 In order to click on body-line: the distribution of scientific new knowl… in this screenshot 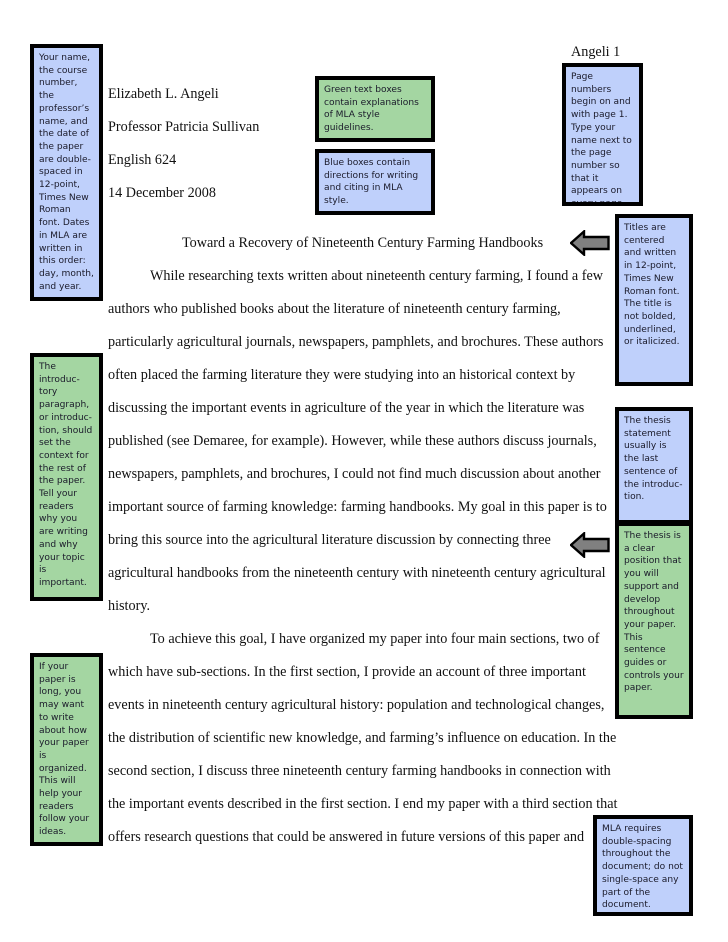, I will do `click(362, 738)`.